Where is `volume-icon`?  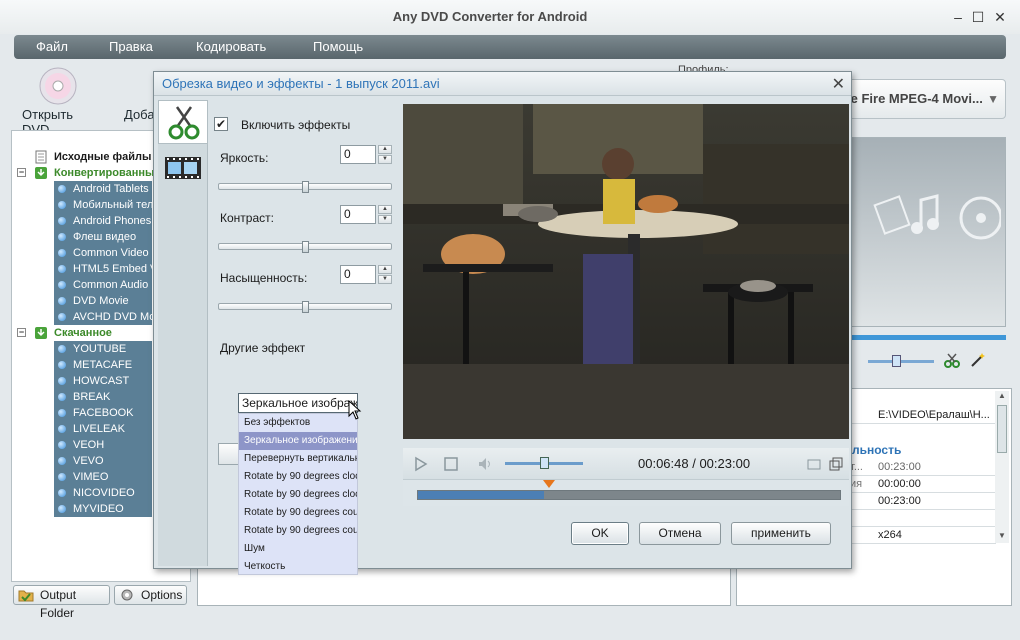 volume-icon is located at coordinates (486, 464).